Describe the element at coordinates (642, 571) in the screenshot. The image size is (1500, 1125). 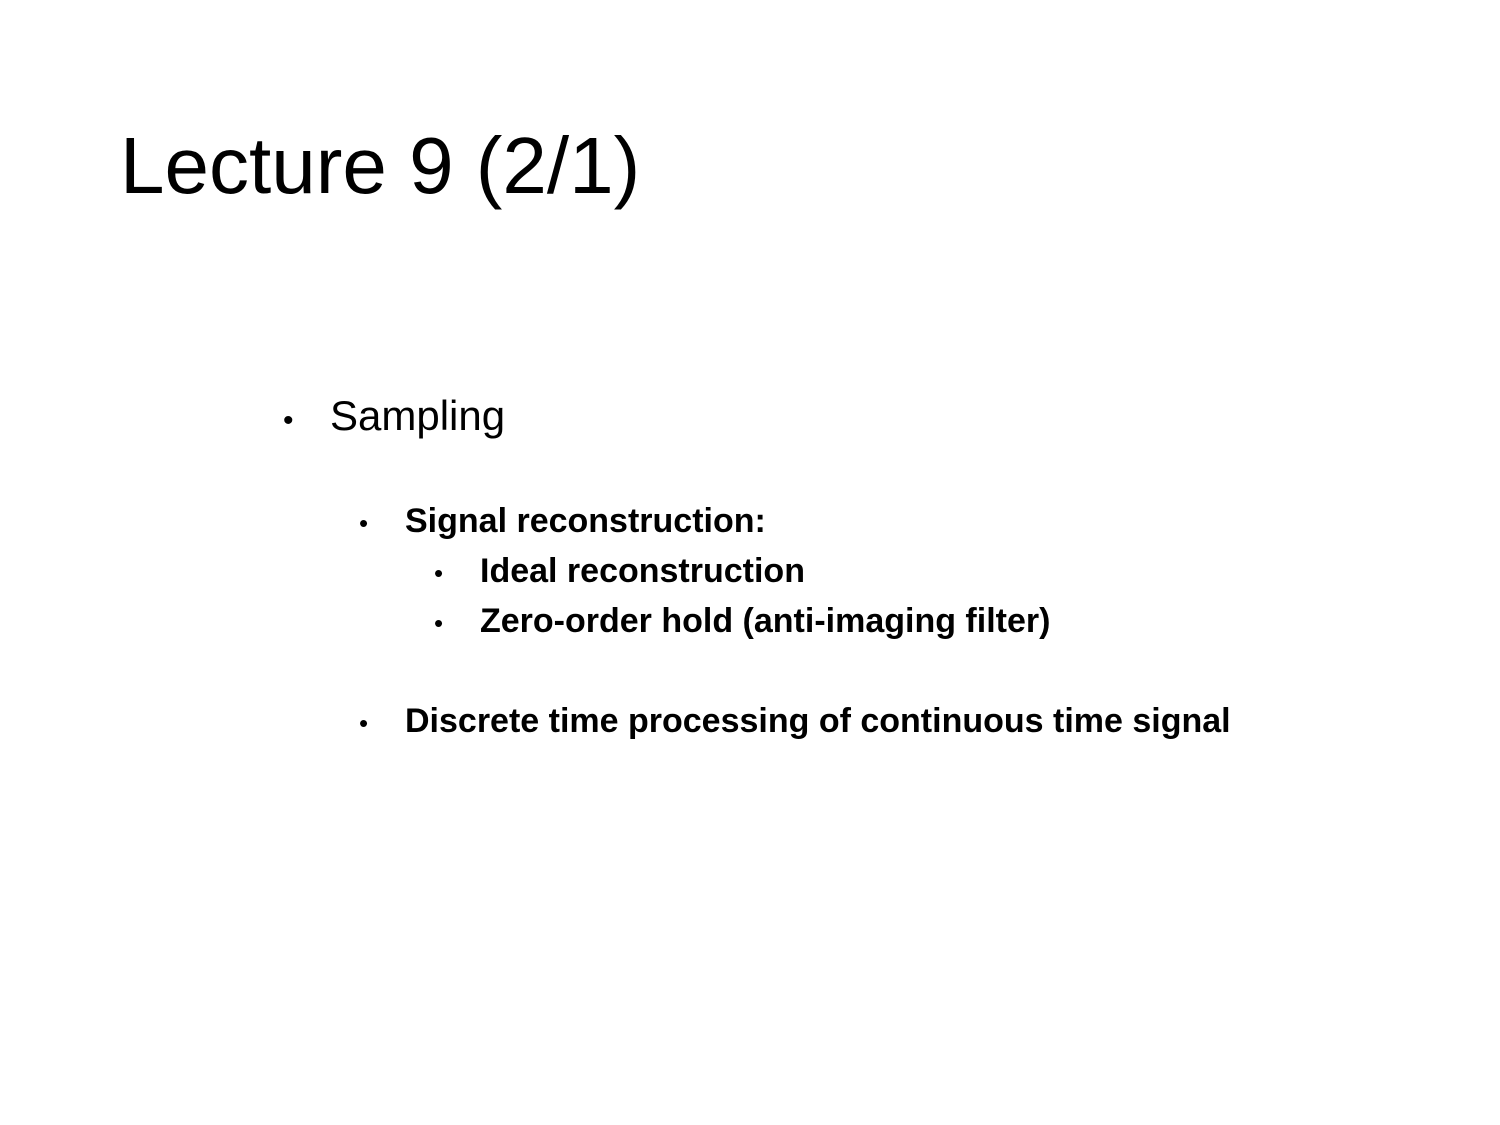
I see `bullet-label: Ideal reconstruction` at that location.